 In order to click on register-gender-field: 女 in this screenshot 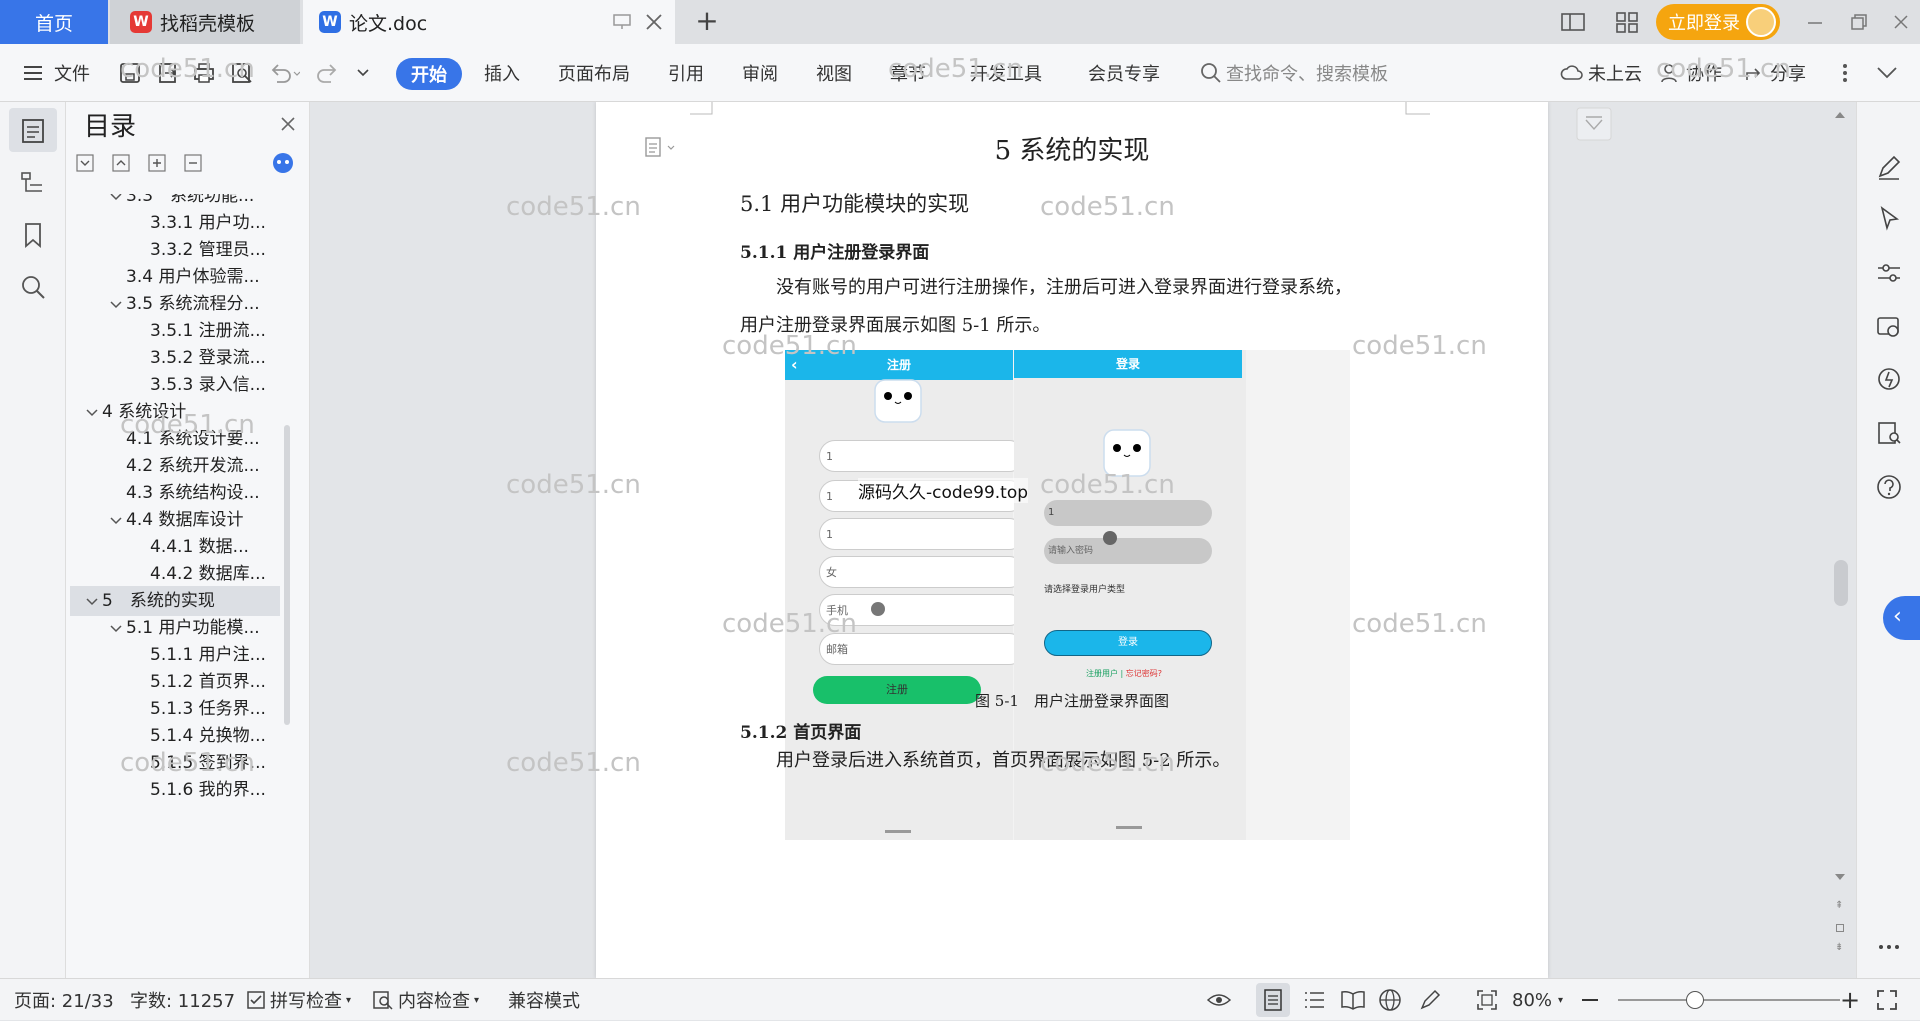, I will do `click(922, 572)`.